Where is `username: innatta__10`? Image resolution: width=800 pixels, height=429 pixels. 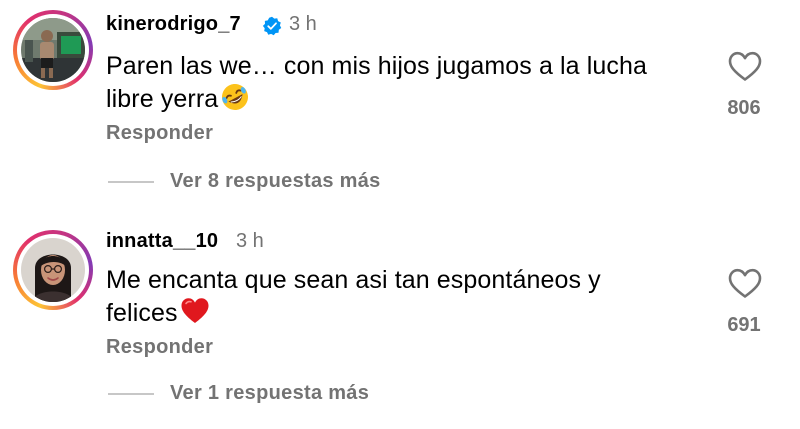
username: innatta__10 is located at coordinates (162, 241).